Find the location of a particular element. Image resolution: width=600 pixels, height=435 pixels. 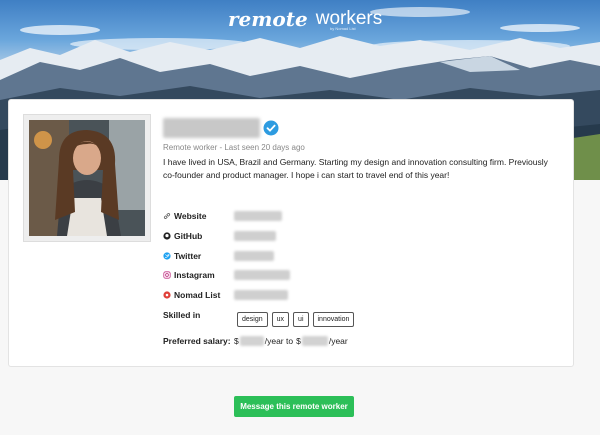

logo-word-remote: remote is located at coordinates (268, 19).